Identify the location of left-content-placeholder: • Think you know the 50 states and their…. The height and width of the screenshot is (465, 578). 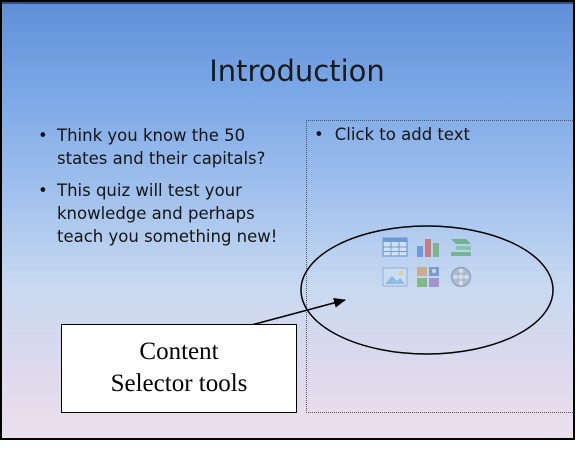
(166, 190).